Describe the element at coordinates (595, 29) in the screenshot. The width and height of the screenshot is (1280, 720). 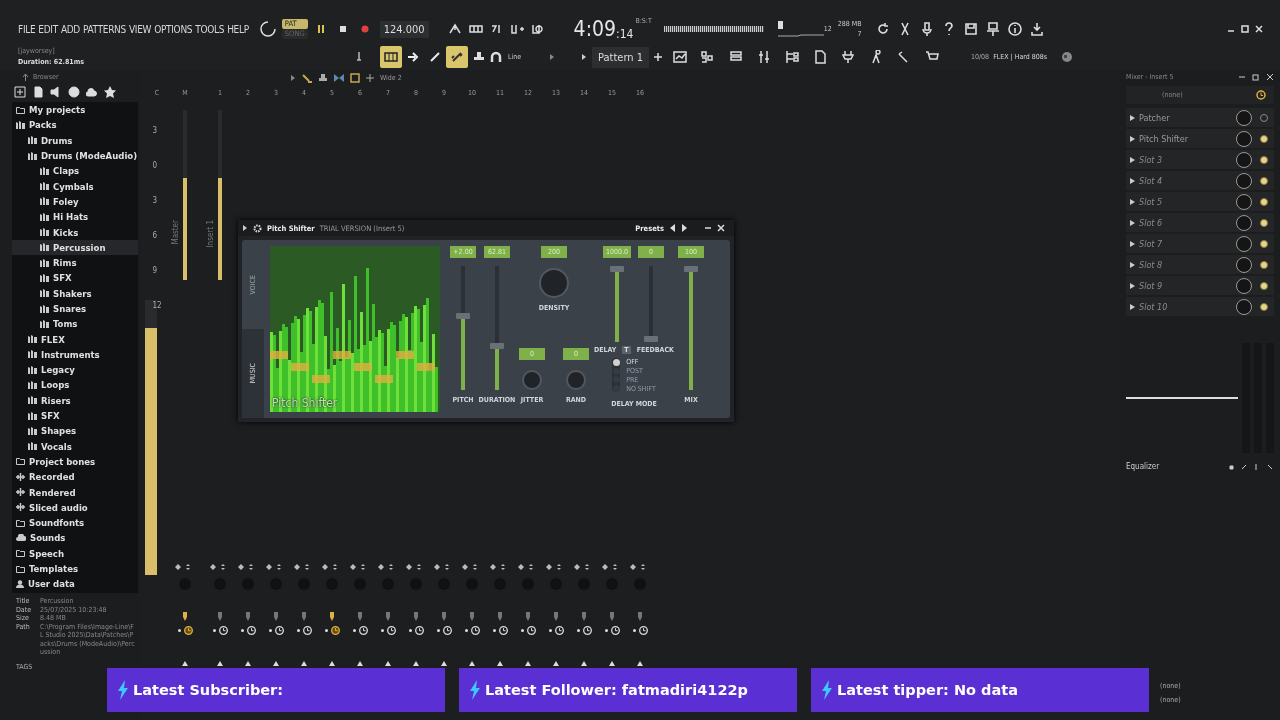
I see `song-time: 4:09` at that location.